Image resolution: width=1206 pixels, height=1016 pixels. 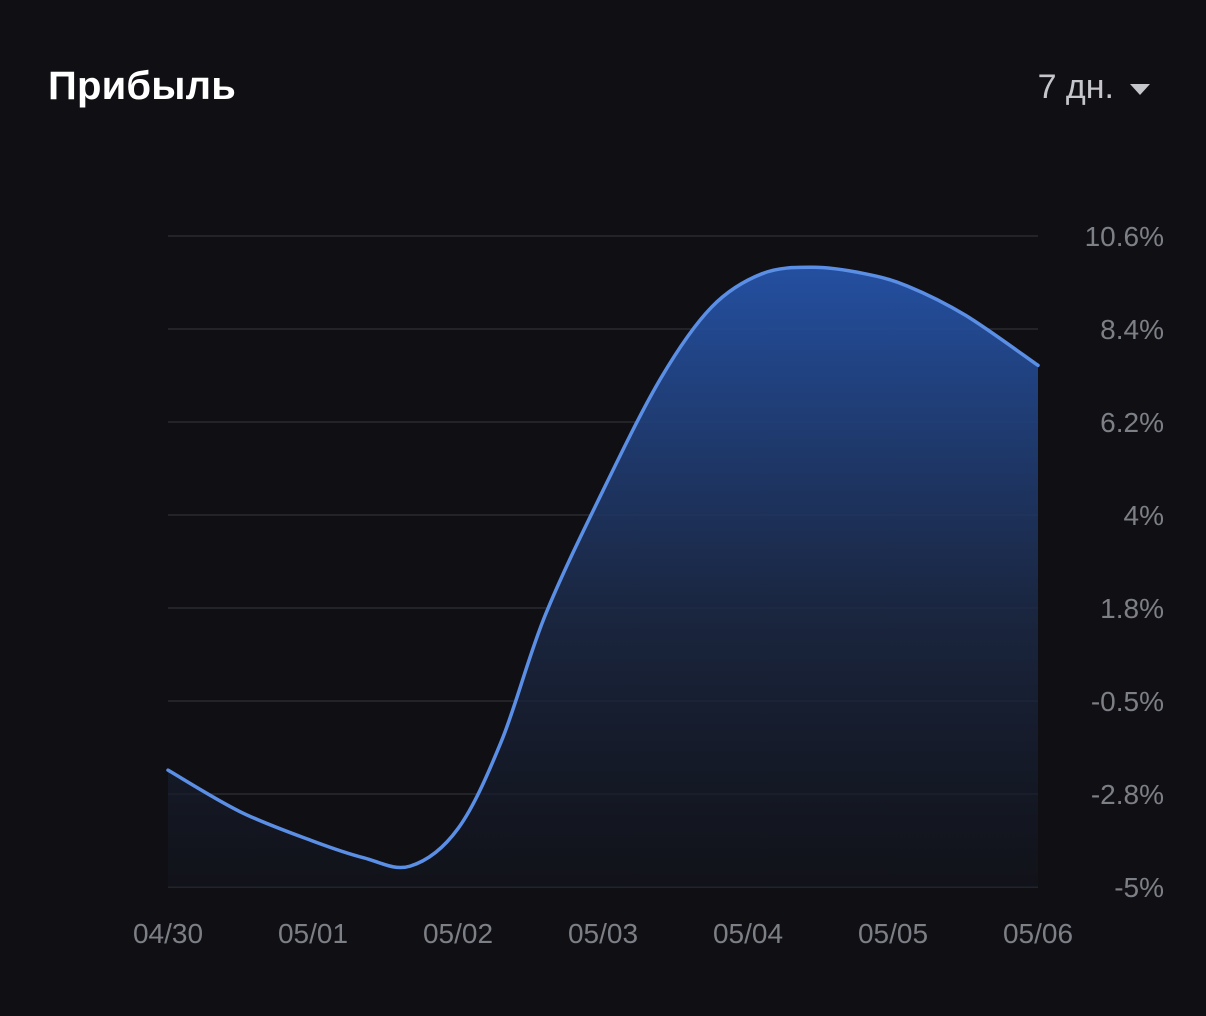 What do you see at coordinates (1132, 329) in the screenshot?
I see `y-tick-label: 8.4%` at bounding box center [1132, 329].